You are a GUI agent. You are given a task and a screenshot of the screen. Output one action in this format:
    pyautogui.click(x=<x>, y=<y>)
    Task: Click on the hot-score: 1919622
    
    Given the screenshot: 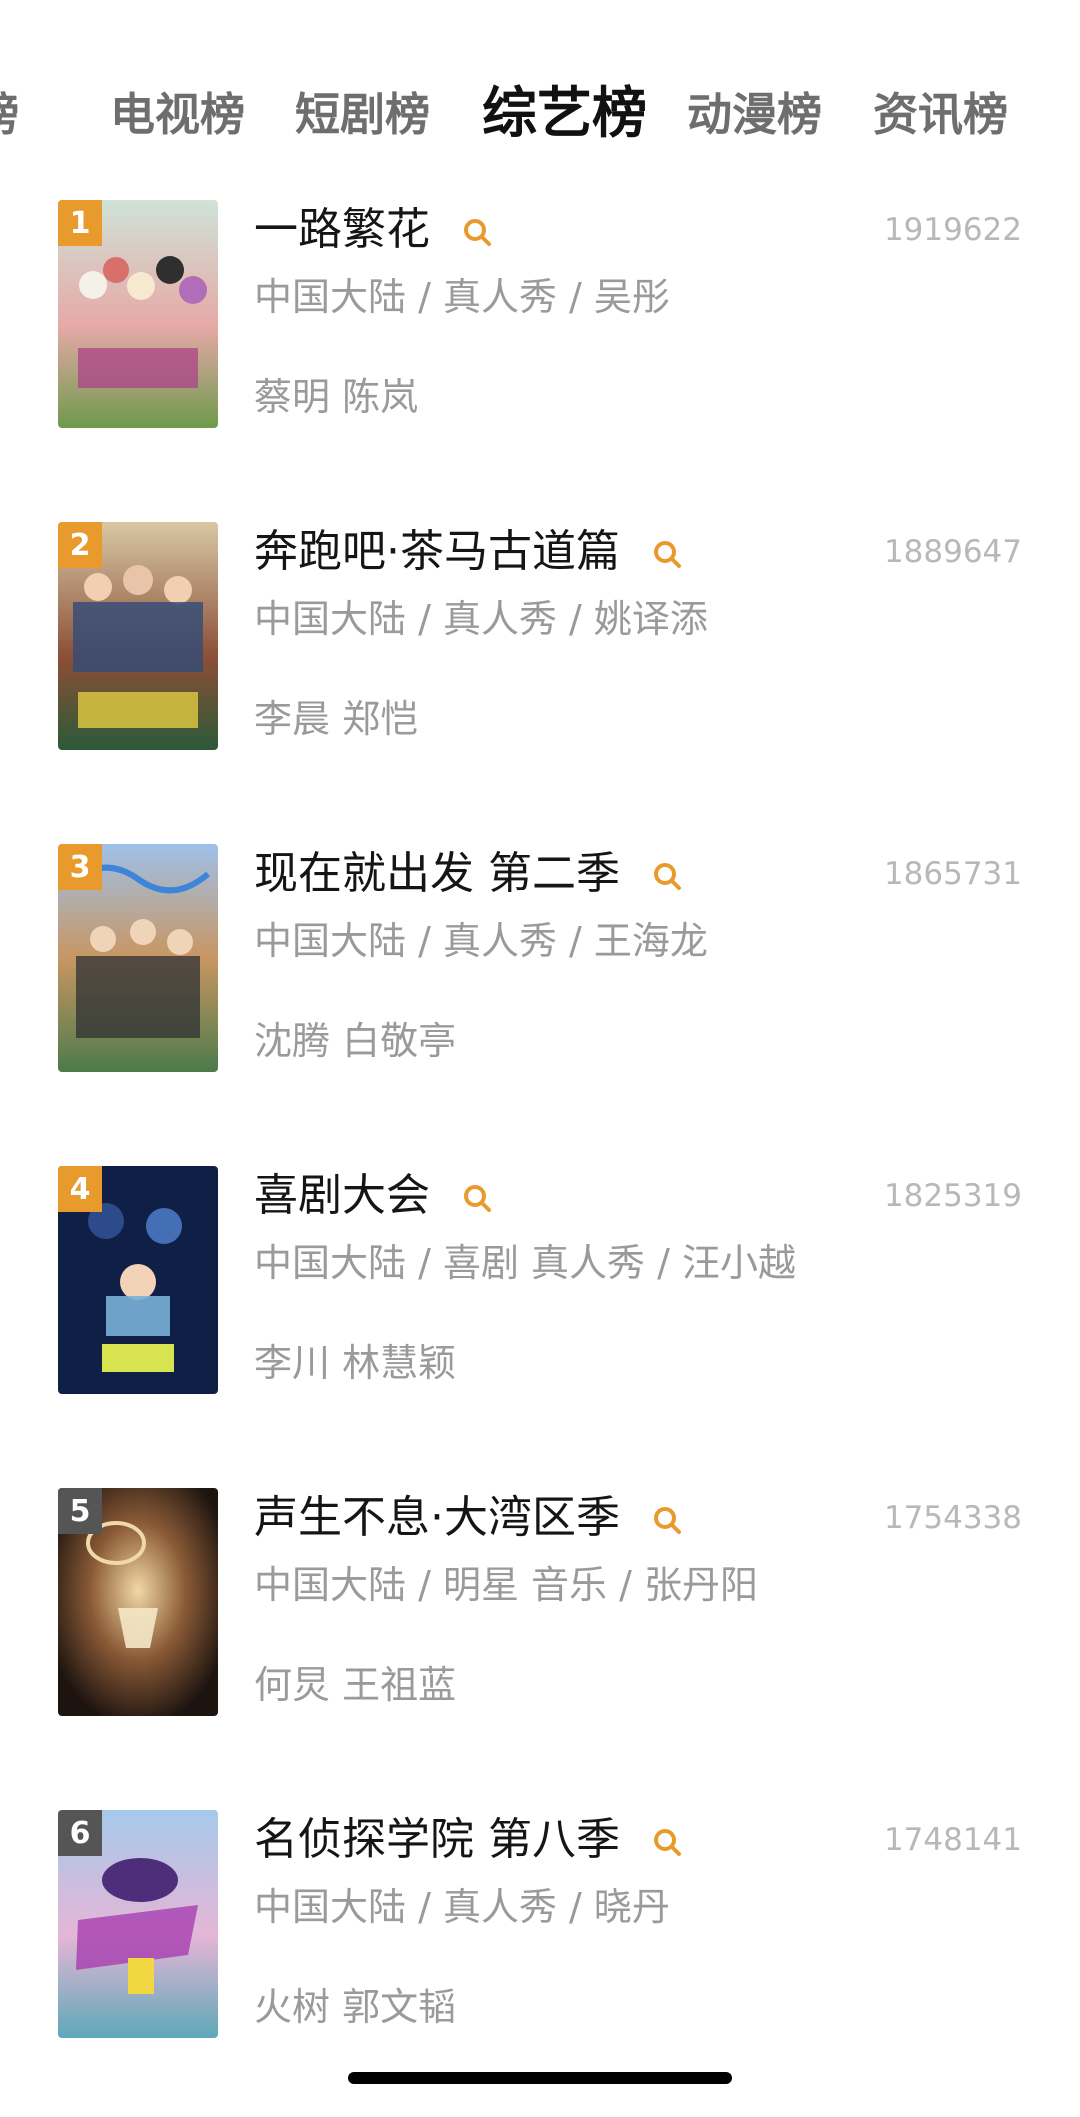 What is the action you would take?
    pyautogui.click(x=952, y=230)
    